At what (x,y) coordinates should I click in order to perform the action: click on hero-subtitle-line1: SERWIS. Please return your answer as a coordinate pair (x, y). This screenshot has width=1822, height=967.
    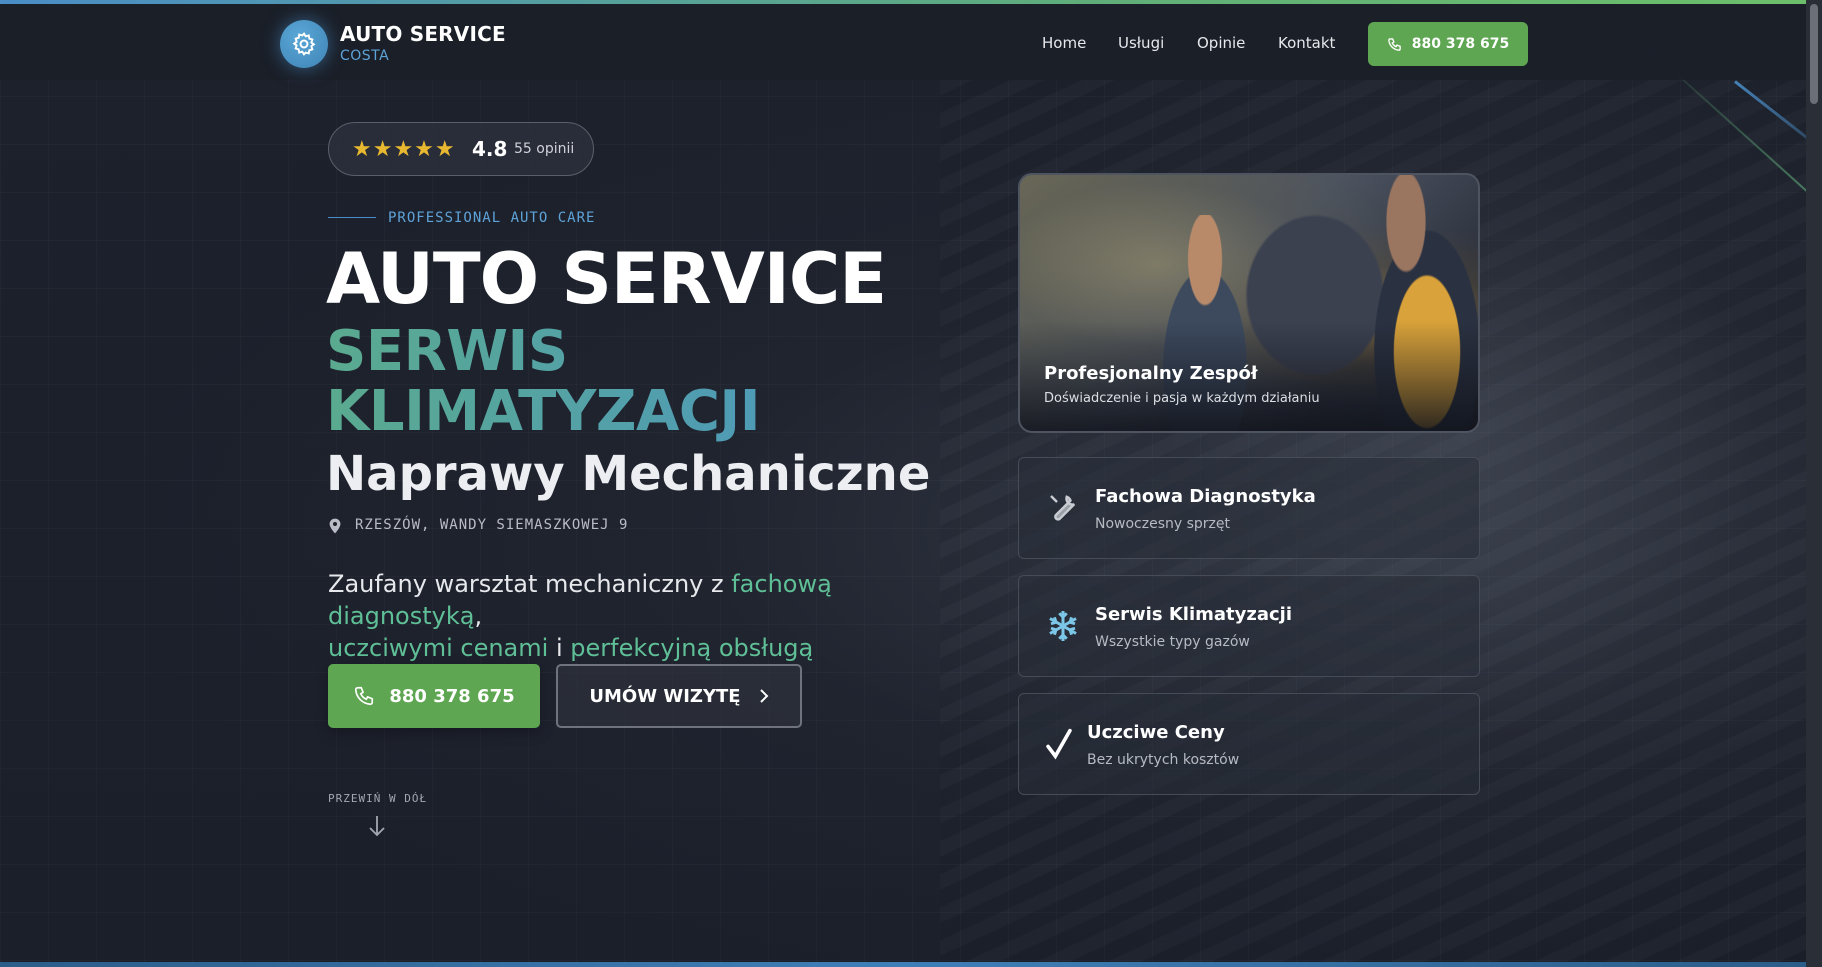
    Looking at the image, I should click on (447, 351).